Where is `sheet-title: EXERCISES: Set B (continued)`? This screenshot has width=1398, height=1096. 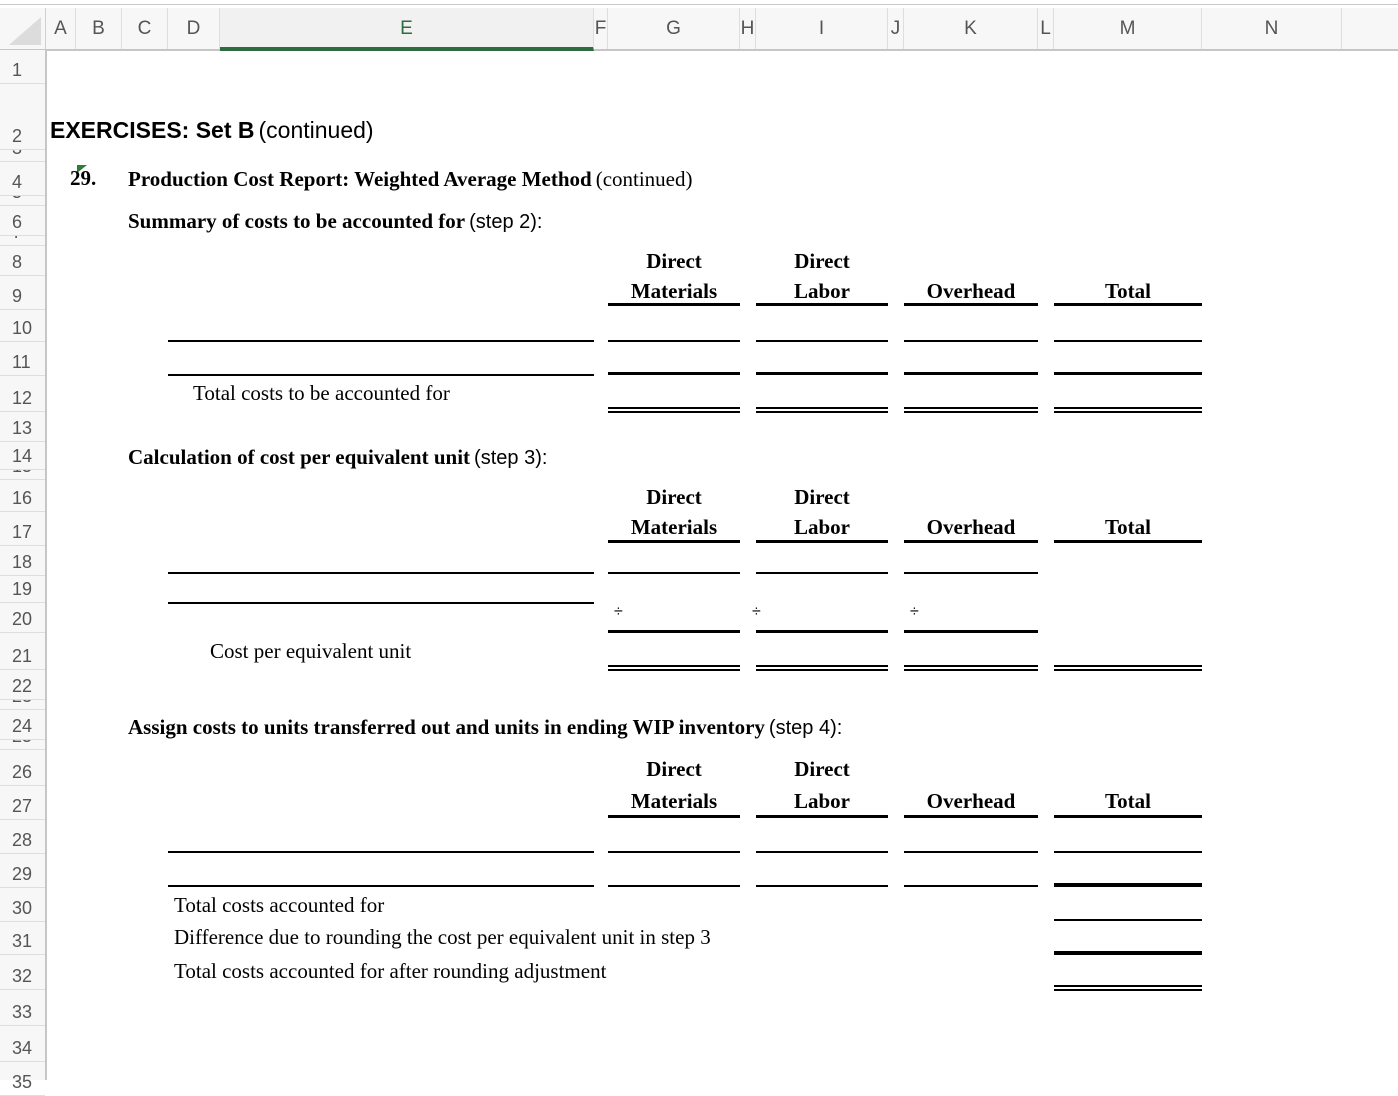
sheet-title: EXERCISES: Set B (continued) is located at coordinates (212, 130).